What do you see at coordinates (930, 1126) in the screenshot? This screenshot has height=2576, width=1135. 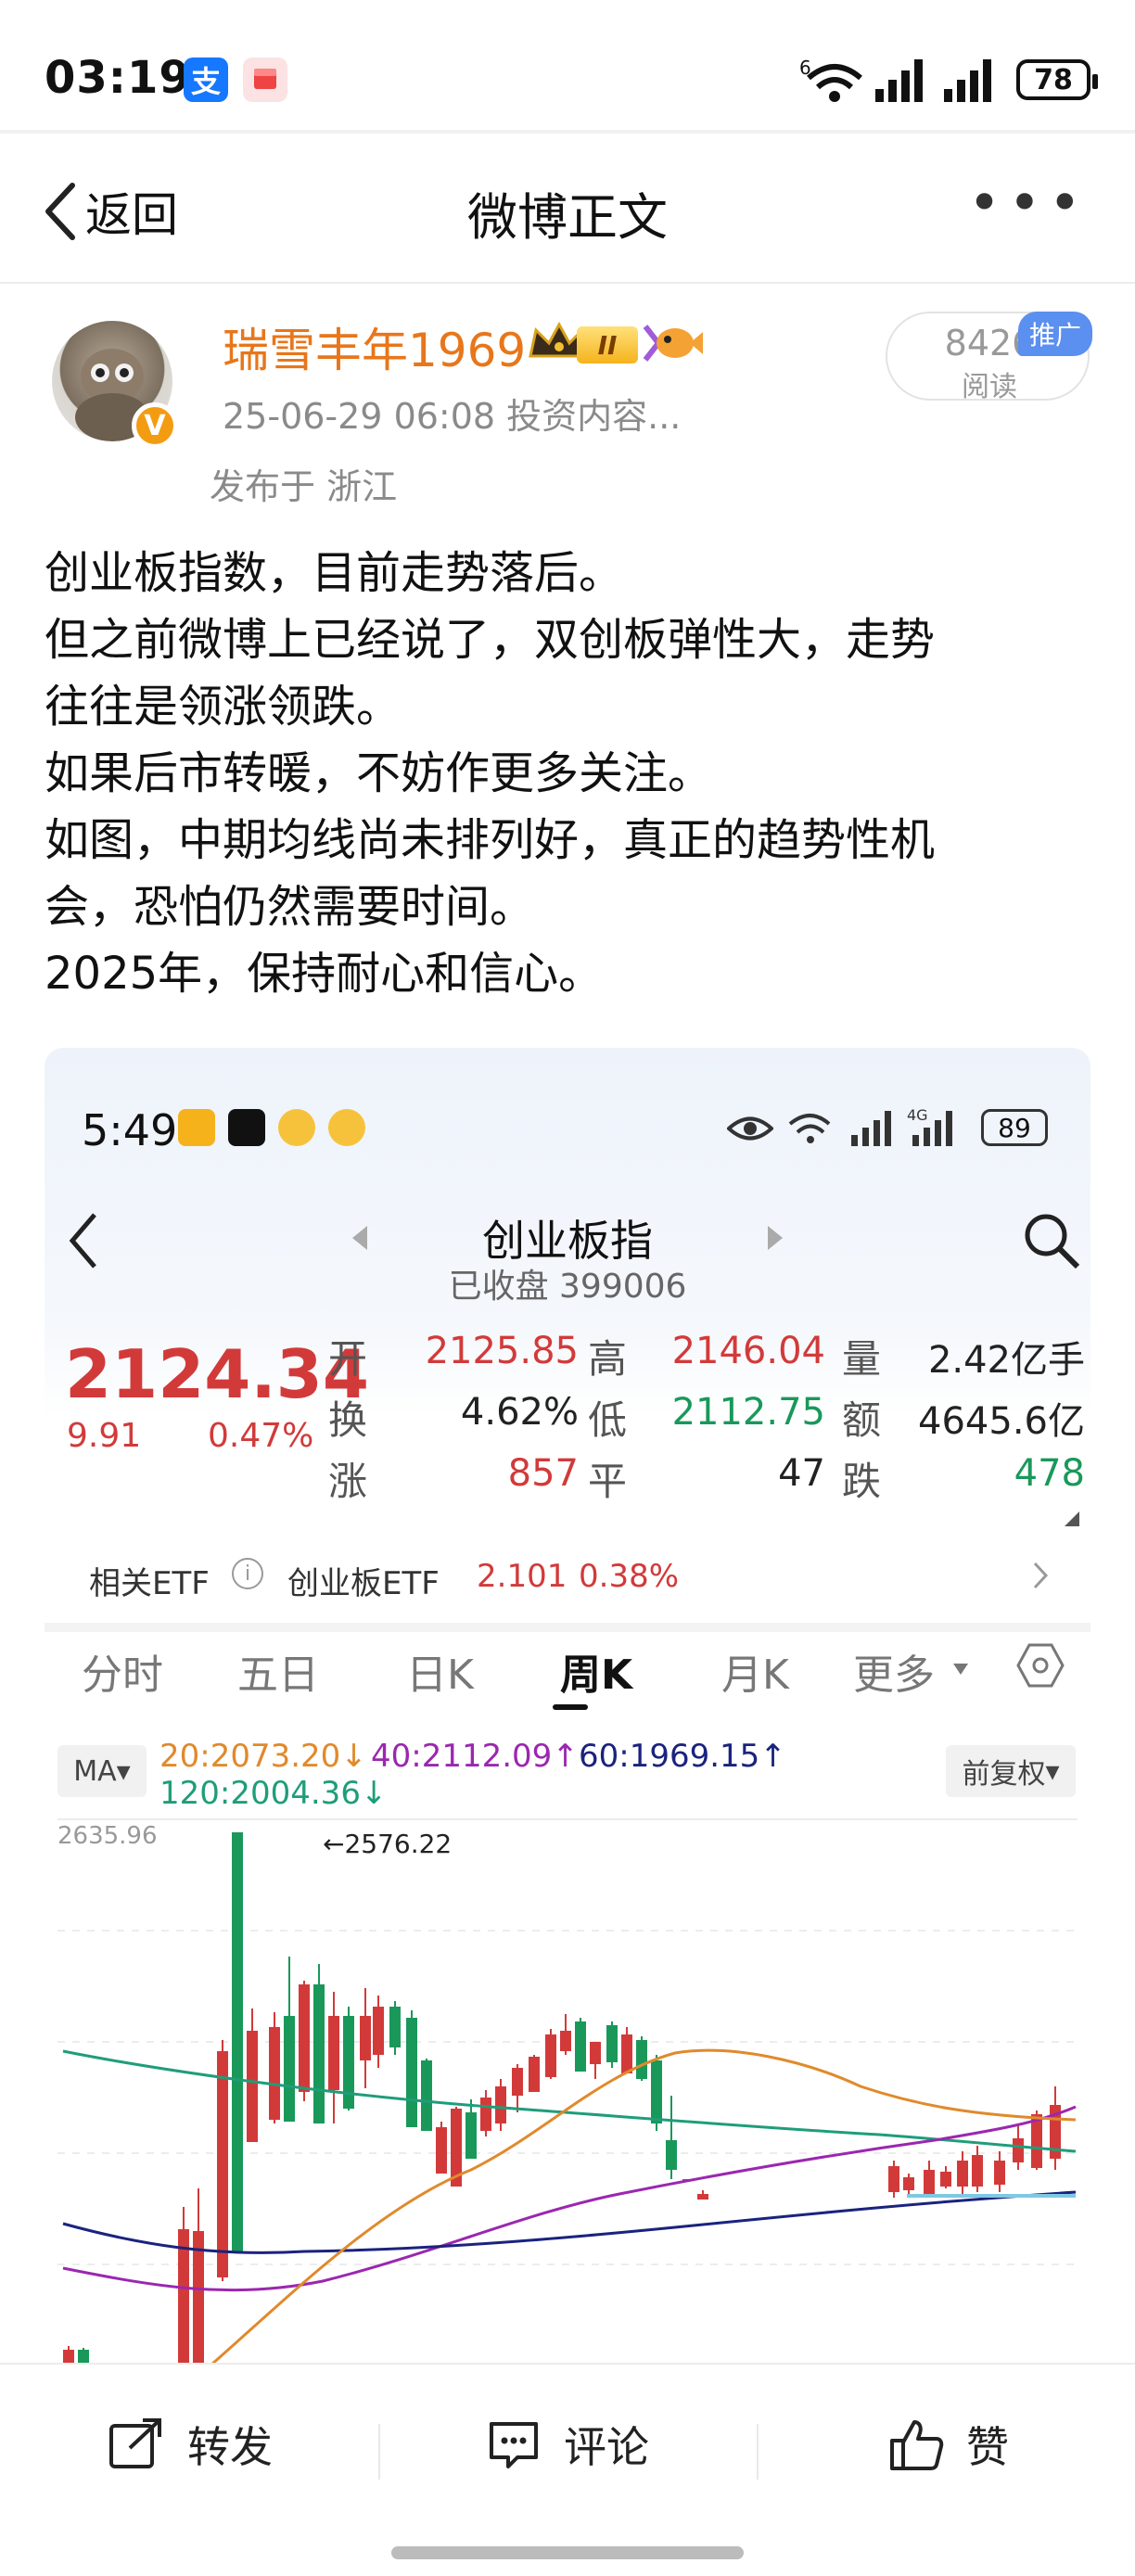 I see `embed-signal-icon-2: 4G` at bounding box center [930, 1126].